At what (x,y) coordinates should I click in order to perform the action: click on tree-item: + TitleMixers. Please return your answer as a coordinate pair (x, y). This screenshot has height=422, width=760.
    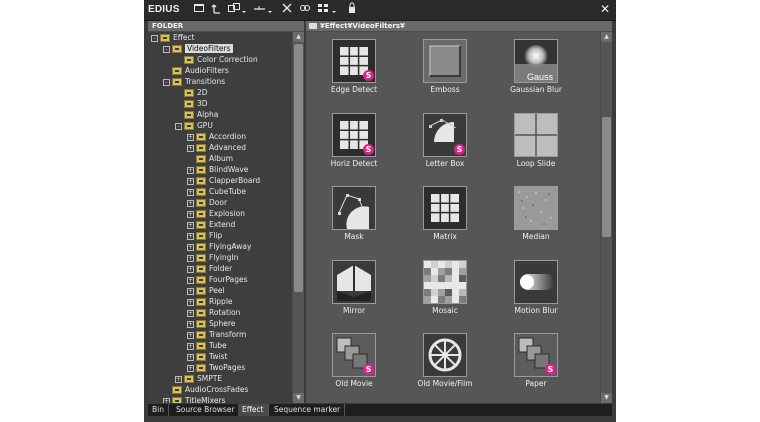
    Looking at the image, I should click on (194, 399).